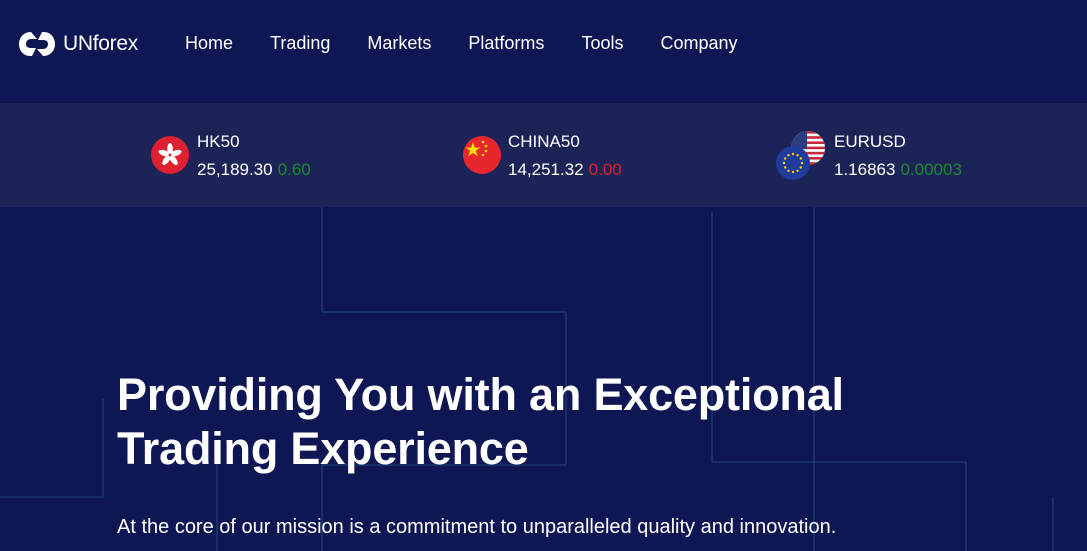  What do you see at coordinates (865, 169) in the screenshot?
I see `ticker-price: 1.16863` at bounding box center [865, 169].